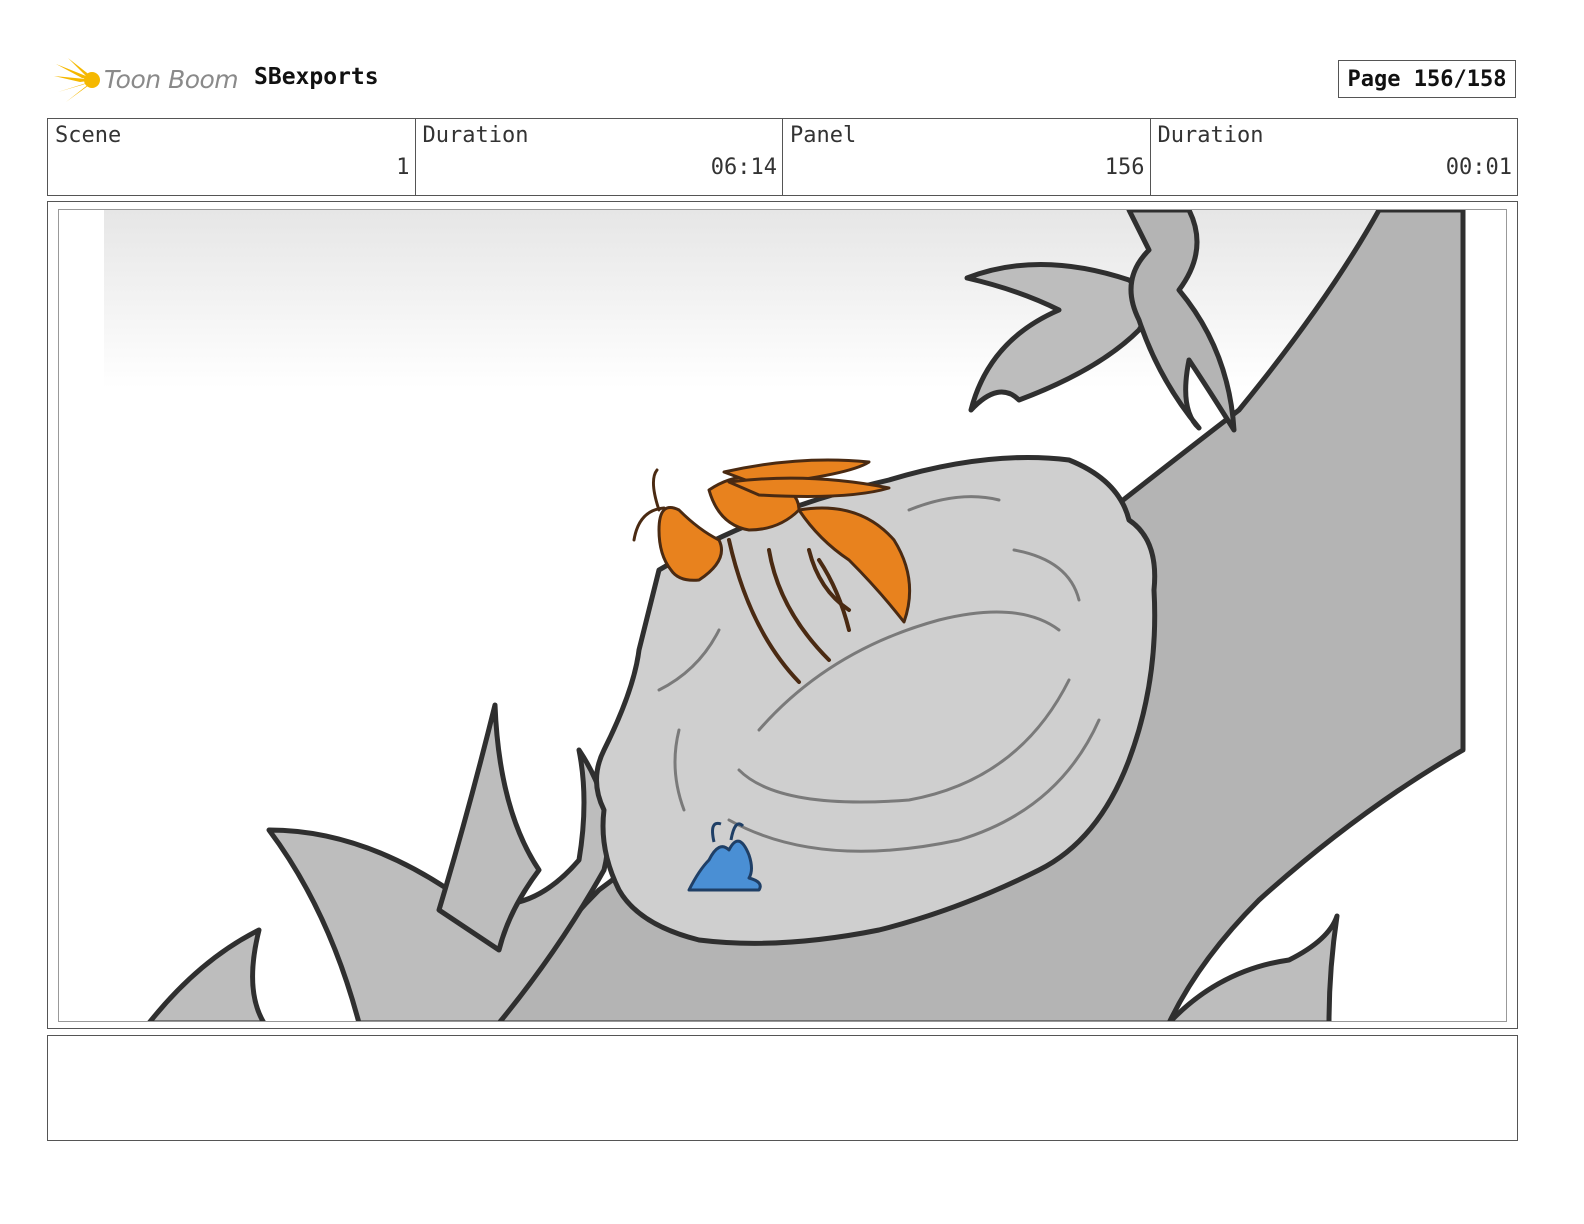 This screenshot has width=1584, height=1224. What do you see at coordinates (316, 77) in the screenshot?
I see `project-title: SBexports` at bounding box center [316, 77].